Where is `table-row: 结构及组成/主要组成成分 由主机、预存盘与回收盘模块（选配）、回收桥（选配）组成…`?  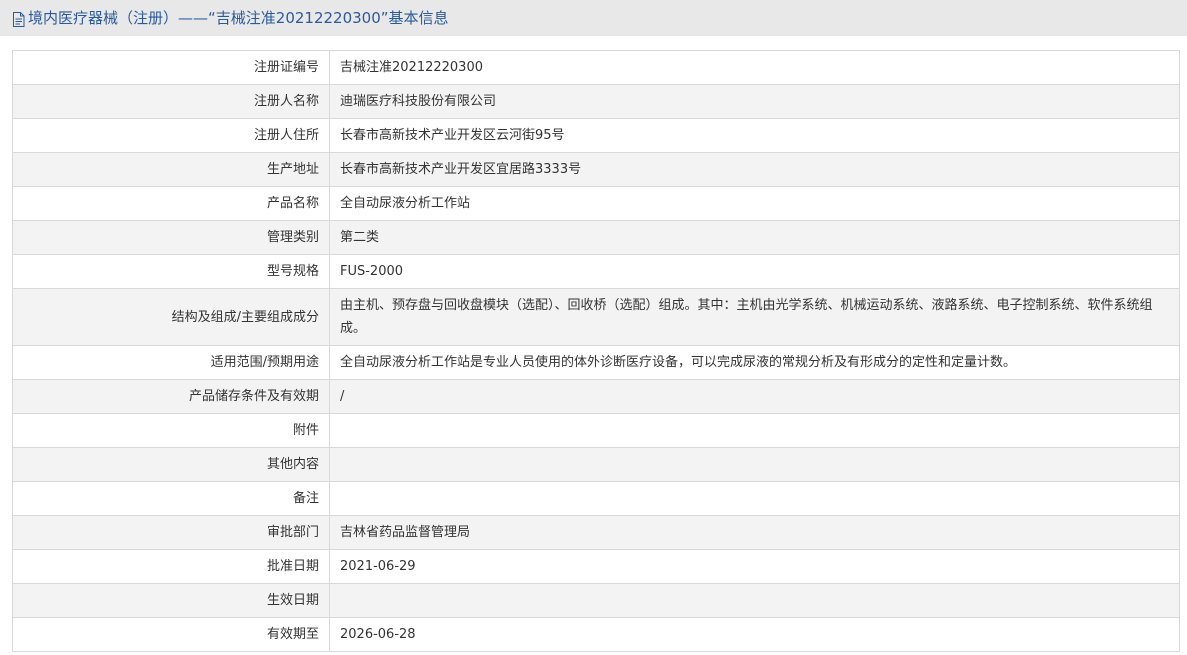 table-row: 结构及组成/主要组成成分 由主机、预存盘与回收盘模块（选配）、回收桥（选配）组成… is located at coordinates (596, 317).